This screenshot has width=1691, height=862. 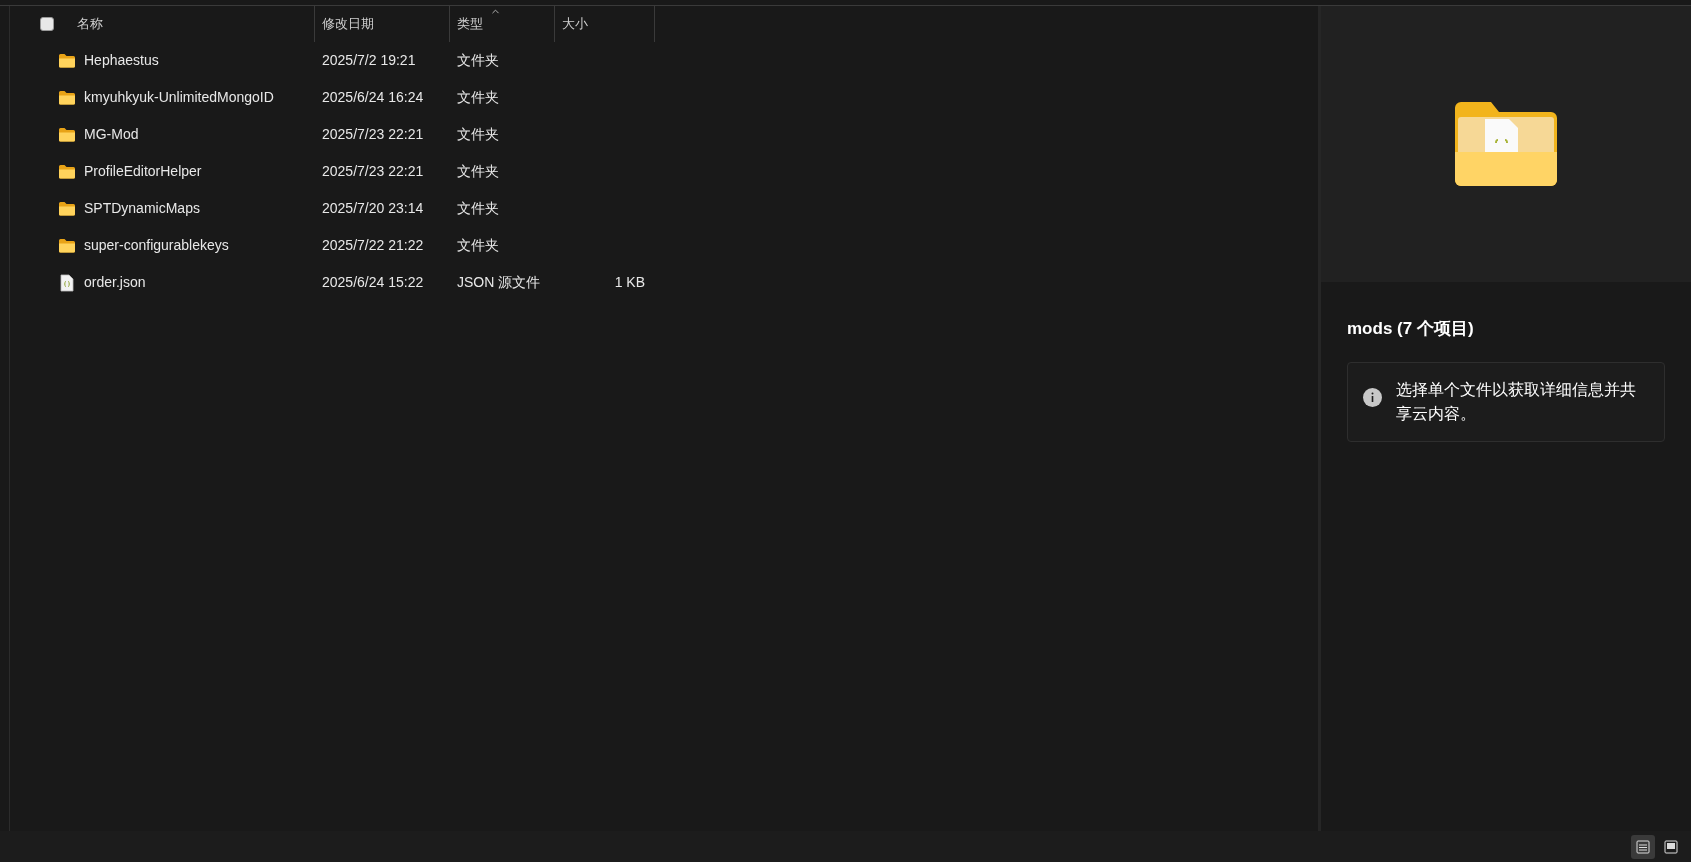 What do you see at coordinates (679, 171) in the screenshot?
I see `file-row: ProfileEditorHelper 2025/7/23 22:21 文件夹` at bounding box center [679, 171].